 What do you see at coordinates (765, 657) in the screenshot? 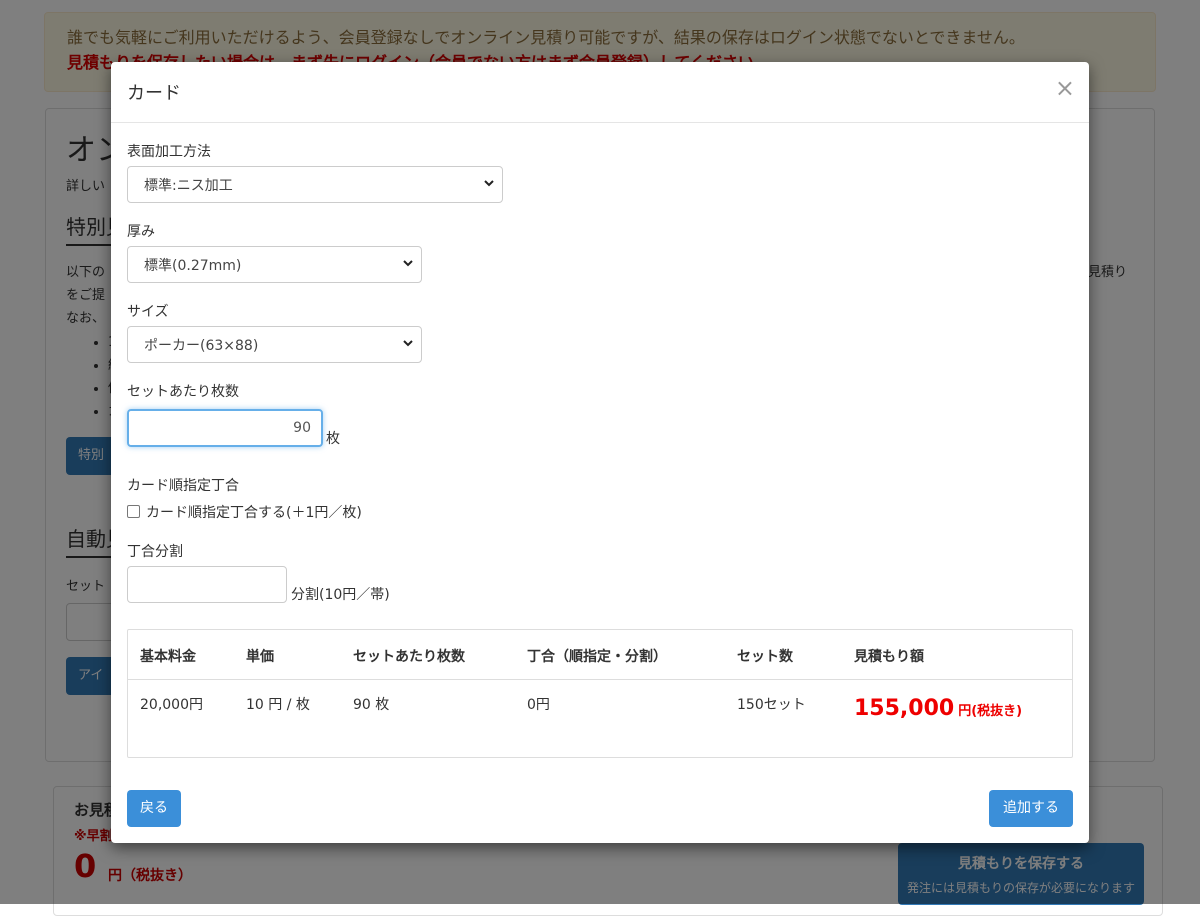
I see `th-sets: セット数` at bounding box center [765, 657].